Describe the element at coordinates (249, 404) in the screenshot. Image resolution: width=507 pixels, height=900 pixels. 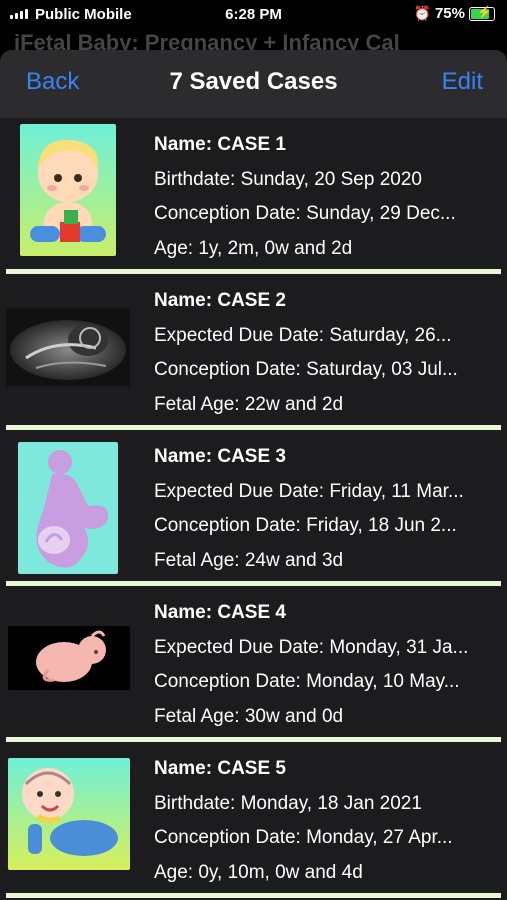
I see `case-age-line: Fetal Age: 22w and 2d` at that location.